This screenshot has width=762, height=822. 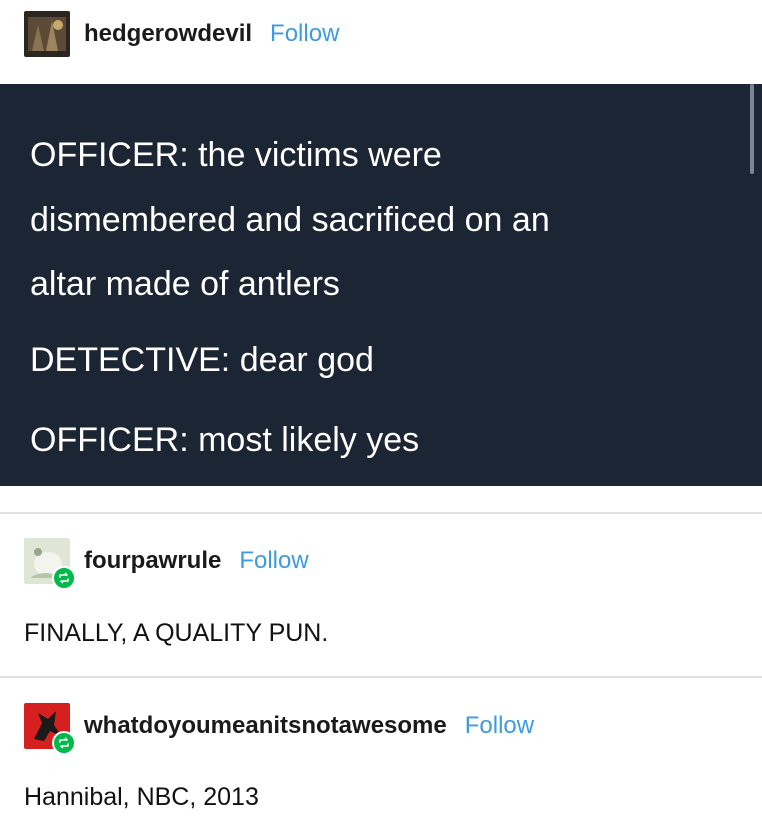 What do you see at coordinates (752, 129) in the screenshot?
I see `scrollbar` at bounding box center [752, 129].